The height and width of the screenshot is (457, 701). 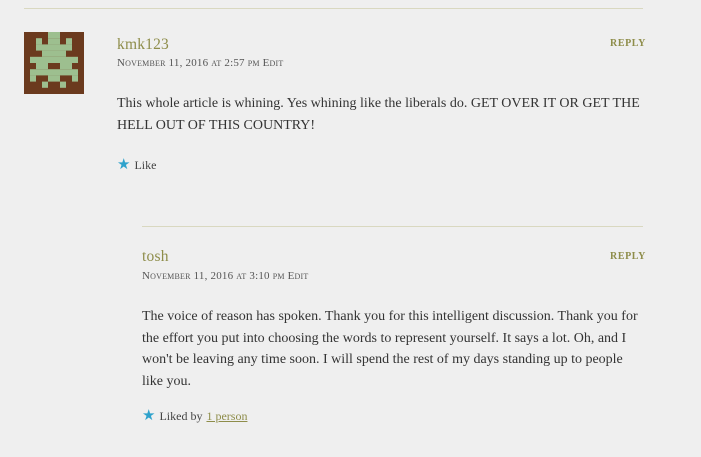 I want to click on comment-meta: November 11, 2016 at 2:57 pm Edit, so click(x=200, y=63).